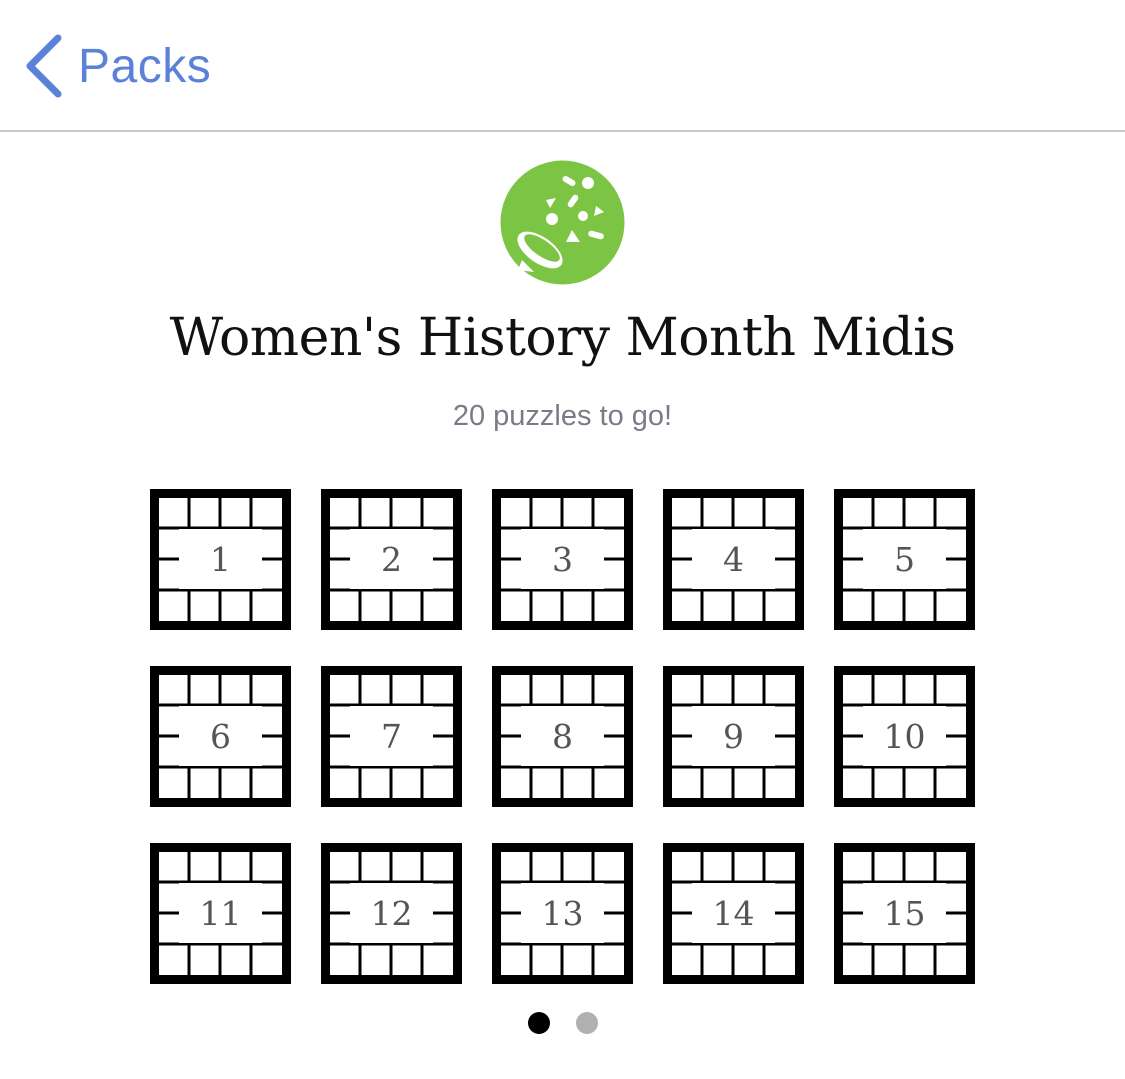  I want to click on page-dot, so click(586, 1023).